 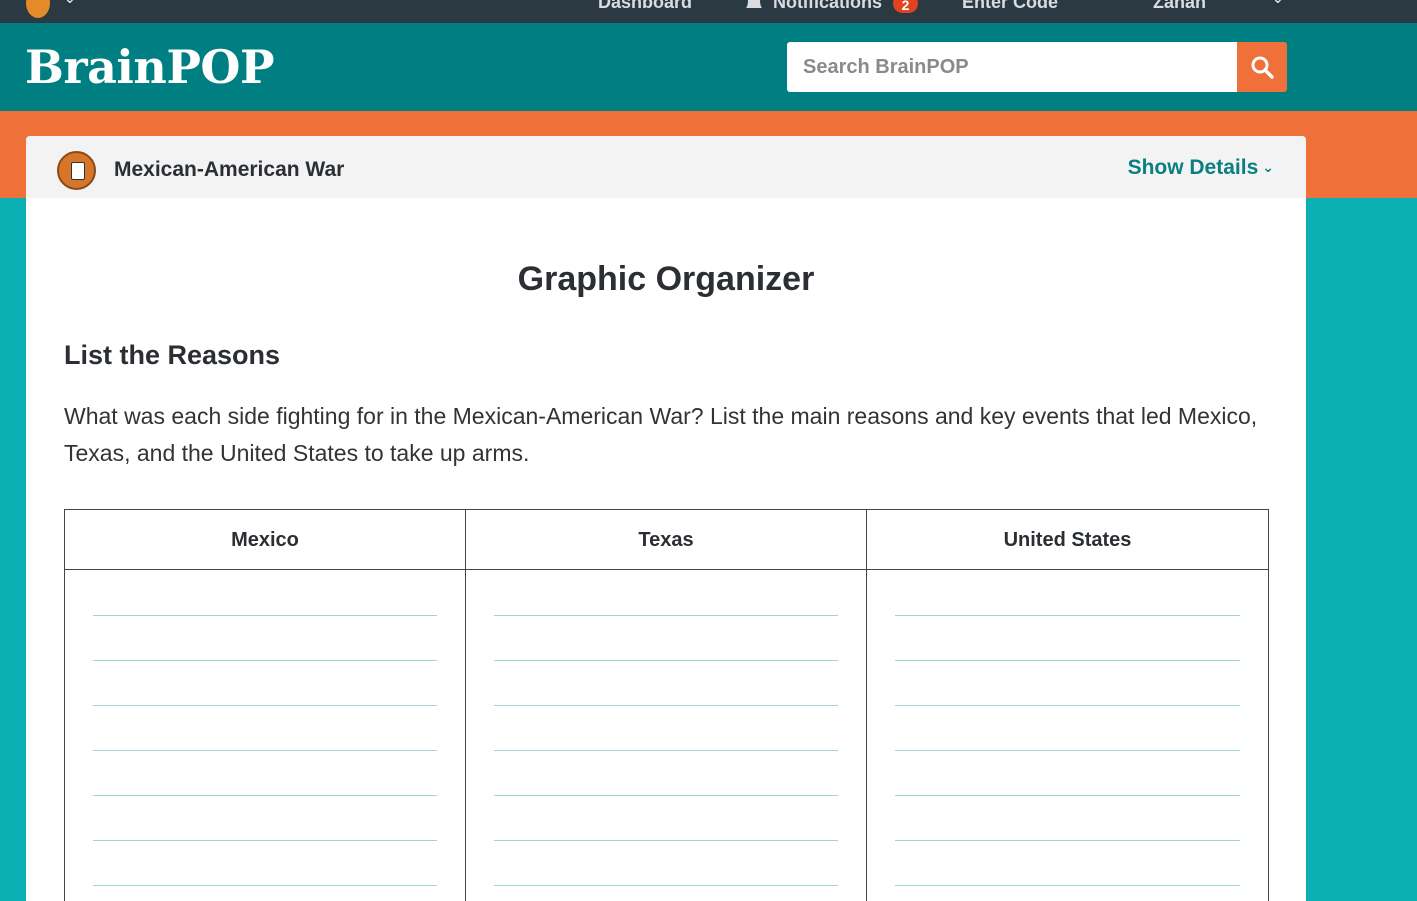 What do you see at coordinates (666, 279) in the screenshot?
I see `page-title: Graphic Organizer` at bounding box center [666, 279].